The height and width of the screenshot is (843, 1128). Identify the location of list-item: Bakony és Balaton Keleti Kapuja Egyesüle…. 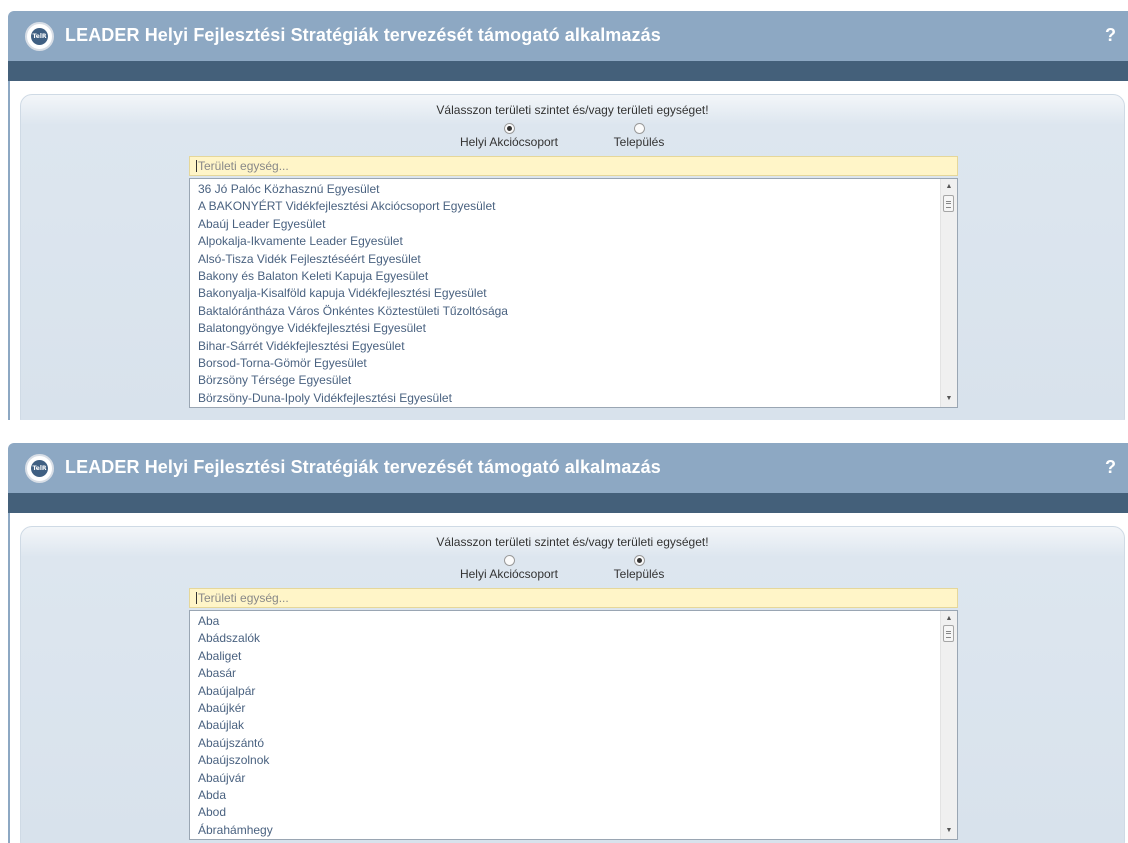
(565, 276).